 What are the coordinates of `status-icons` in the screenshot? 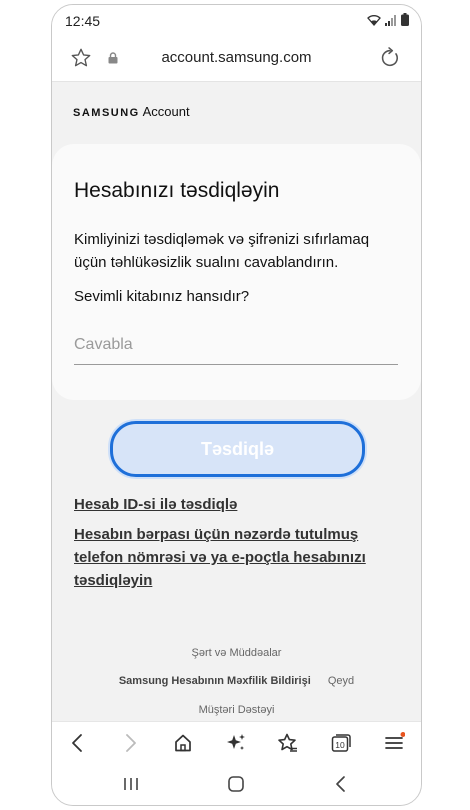 It's located at (388, 22).